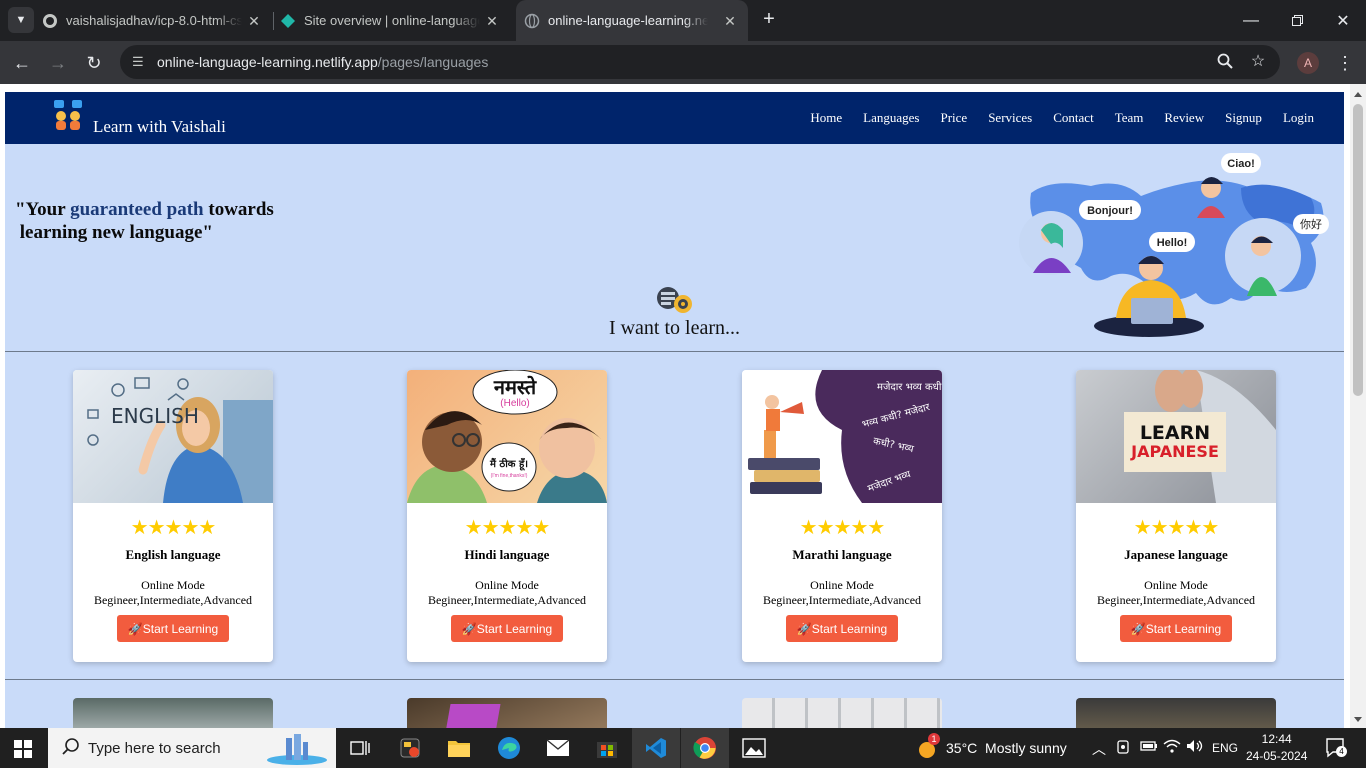 This screenshot has height=768, width=1366. I want to click on notification-count: 4, so click(1341, 751).